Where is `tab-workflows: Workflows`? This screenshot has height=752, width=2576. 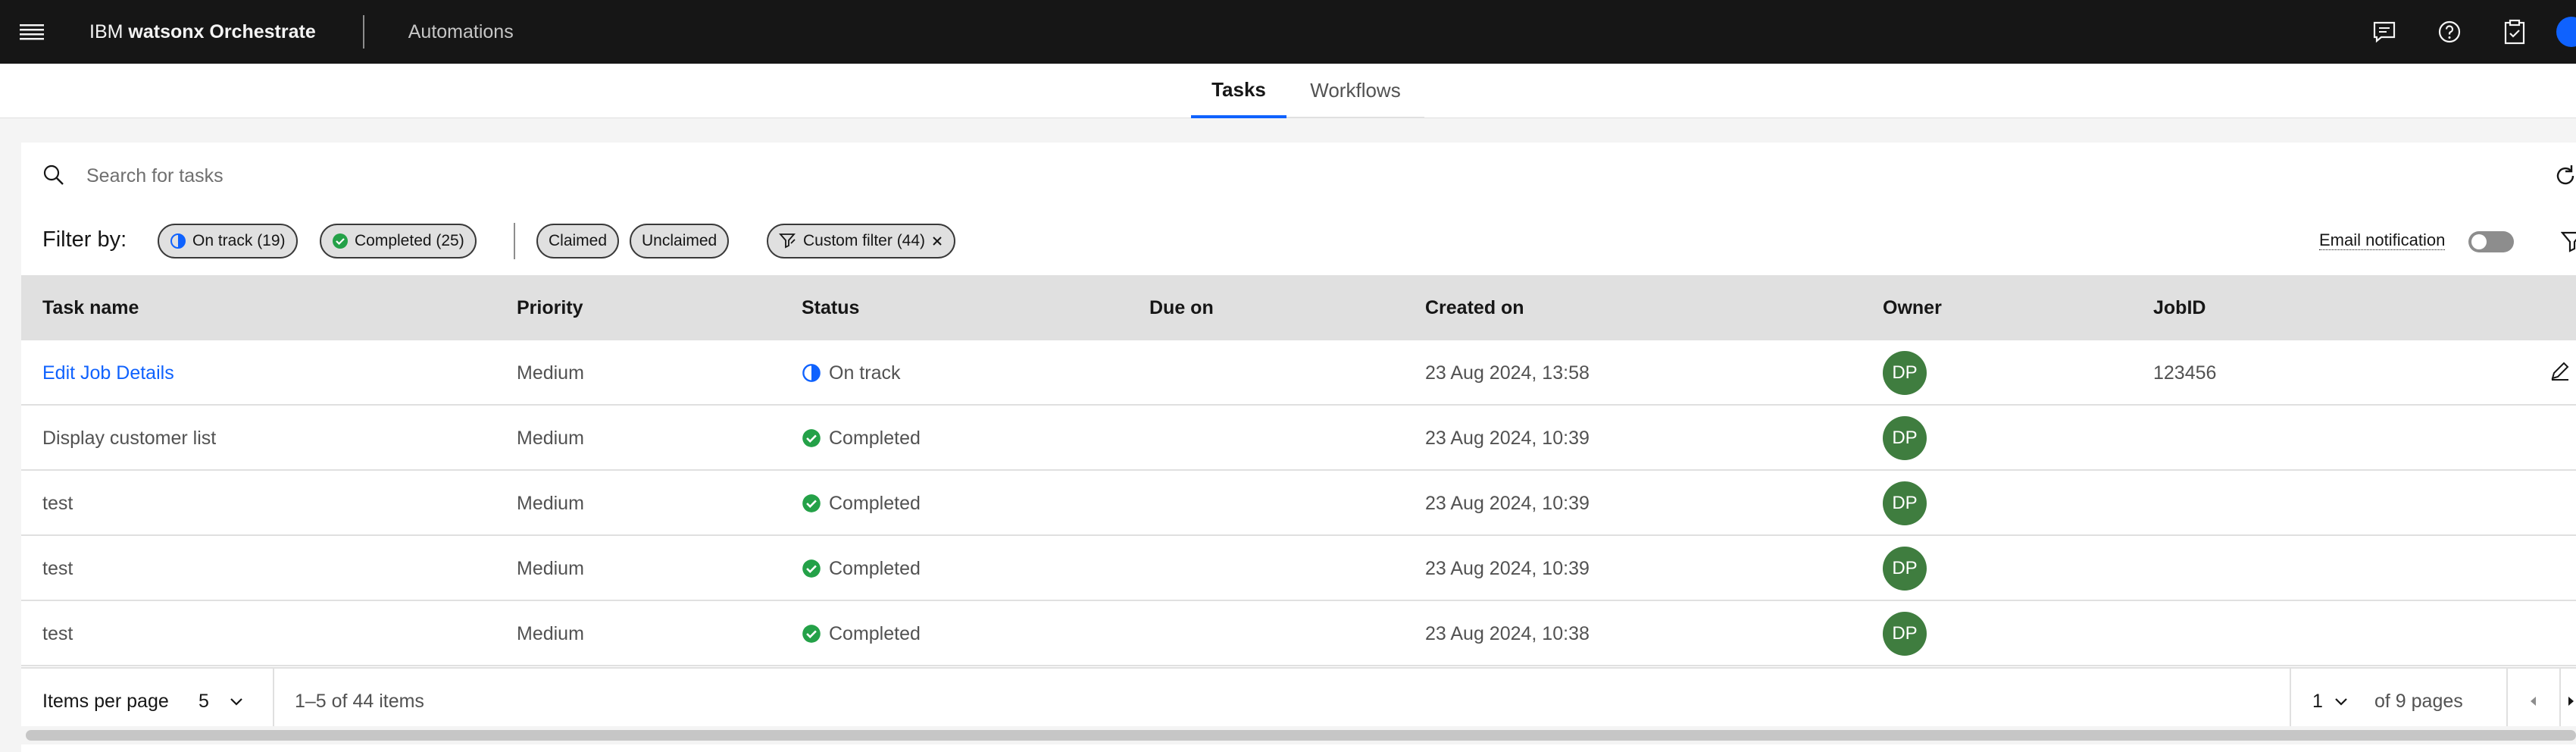 tab-workflows: Workflows is located at coordinates (1355, 91).